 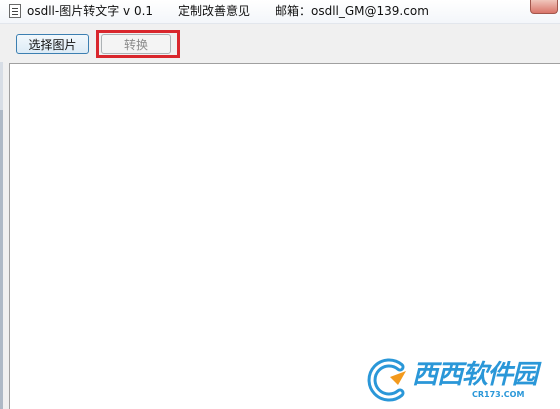 What do you see at coordinates (214, 11) in the screenshot?
I see `custom-feedback-link: 定制改善意见` at bounding box center [214, 11].